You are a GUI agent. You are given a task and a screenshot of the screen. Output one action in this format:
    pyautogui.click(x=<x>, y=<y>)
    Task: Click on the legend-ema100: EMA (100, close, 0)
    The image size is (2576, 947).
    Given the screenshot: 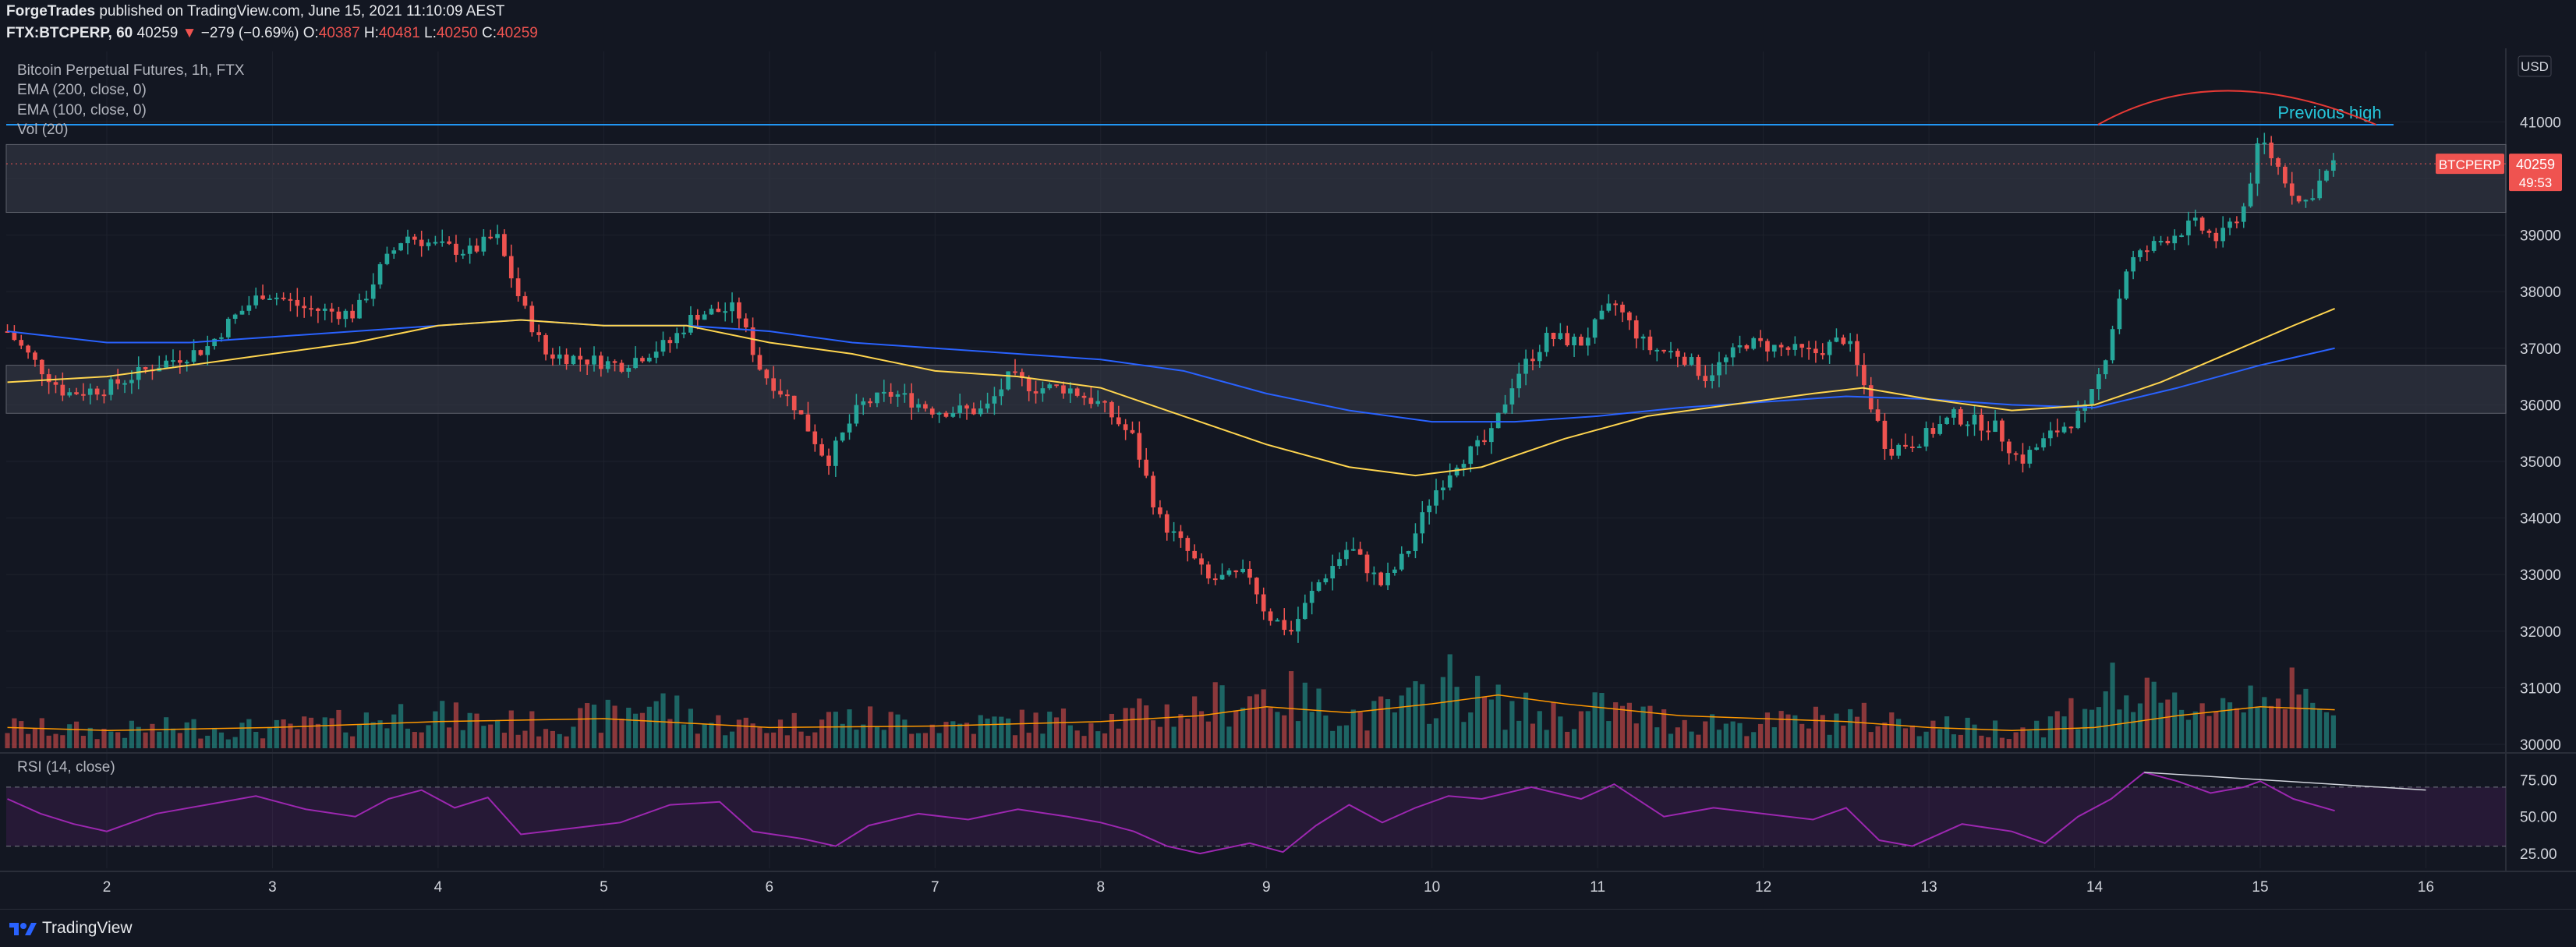 What is the action you would take?
    pyautogui.click(x=82, y=111)
    